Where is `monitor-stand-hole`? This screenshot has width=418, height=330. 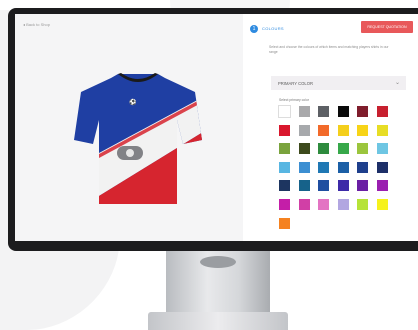 monitor-stand-hole is located at coordinates (218, 262).